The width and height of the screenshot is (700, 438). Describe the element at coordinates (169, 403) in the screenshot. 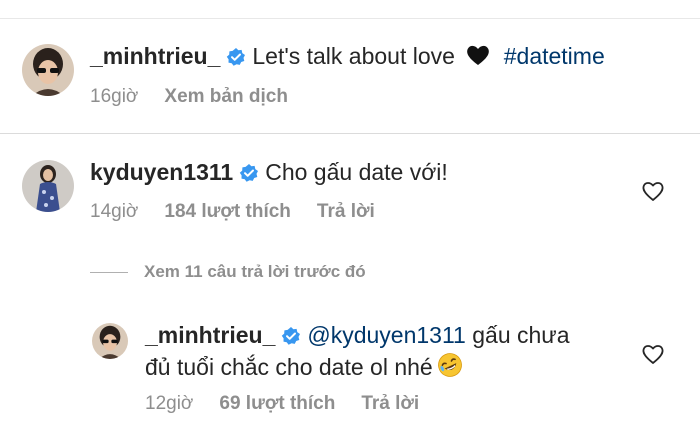

I see `reply-time: 12giờ` at that location.